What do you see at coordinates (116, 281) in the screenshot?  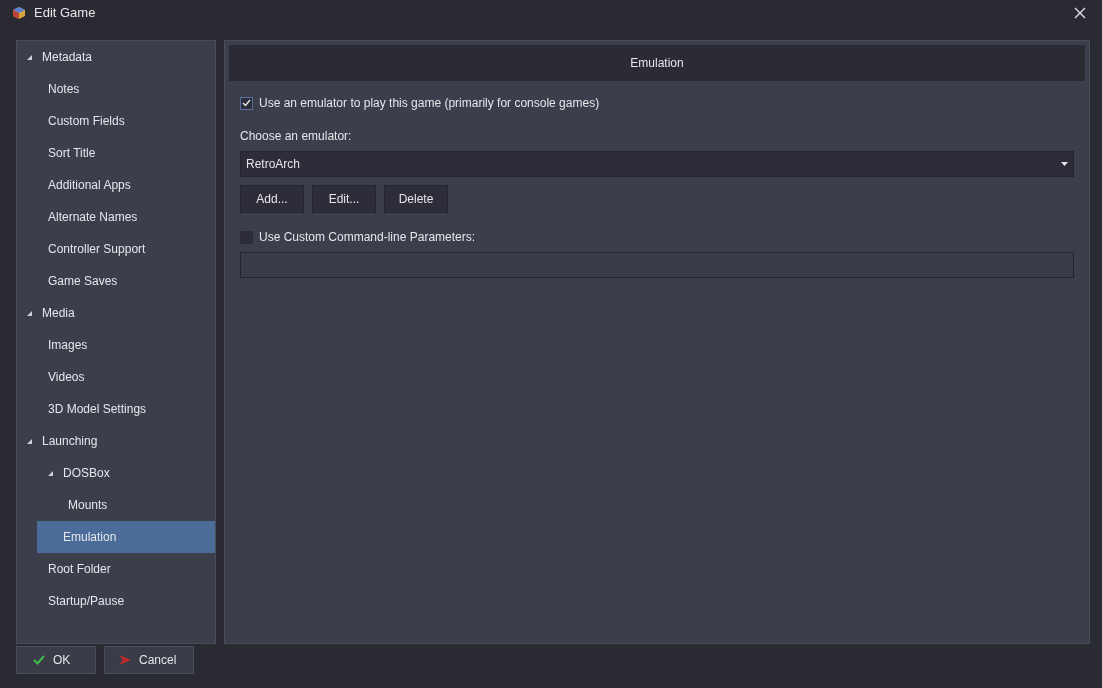 I see `tree-item: Game Saves` at bounding box center [116, 281].